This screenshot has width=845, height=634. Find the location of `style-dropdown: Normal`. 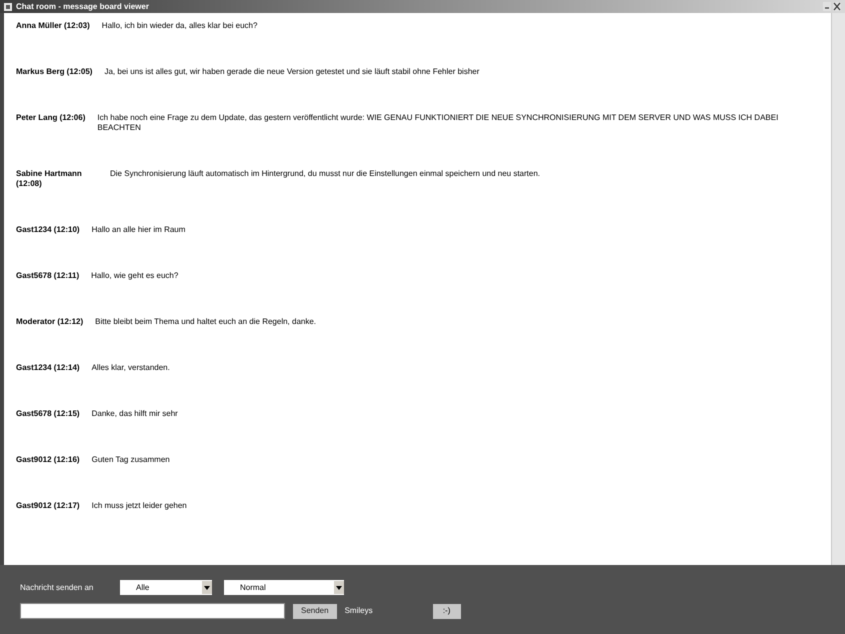

style-dropdown: Normal is located at coordinates (284, 587).